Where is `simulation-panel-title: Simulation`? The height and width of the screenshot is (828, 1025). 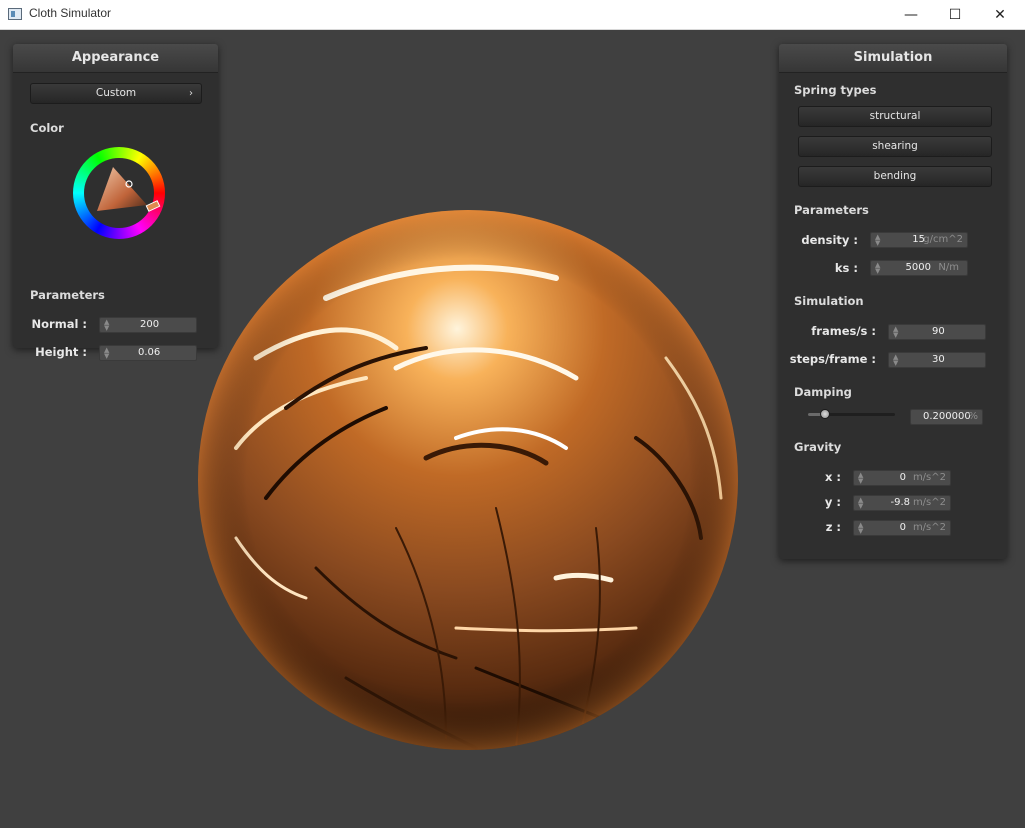
simulation-panel-title: Simulation is located at coordinates (893, 58).